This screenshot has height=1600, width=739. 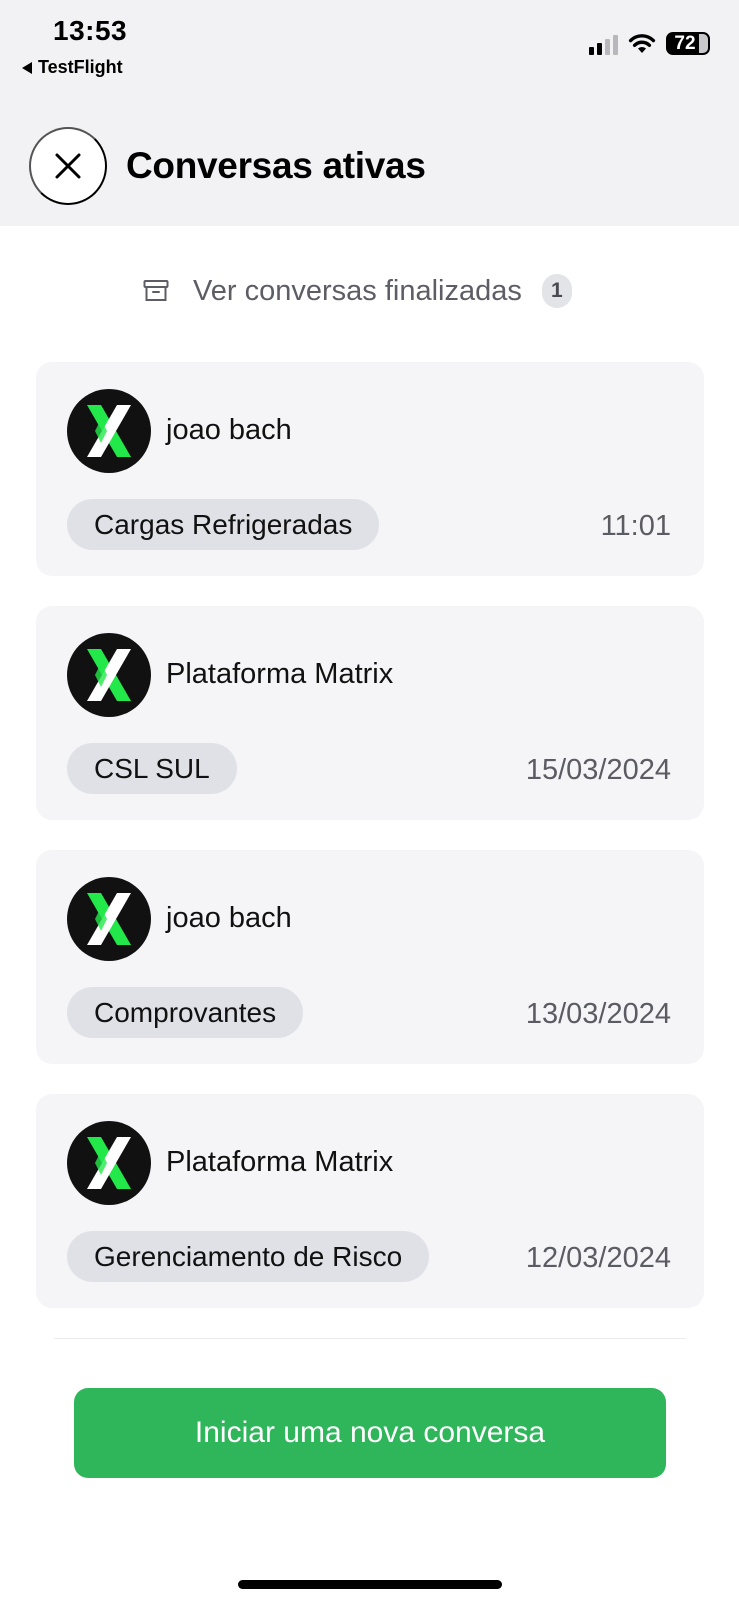 I want to click on close-button, so click(x=68, y=166).